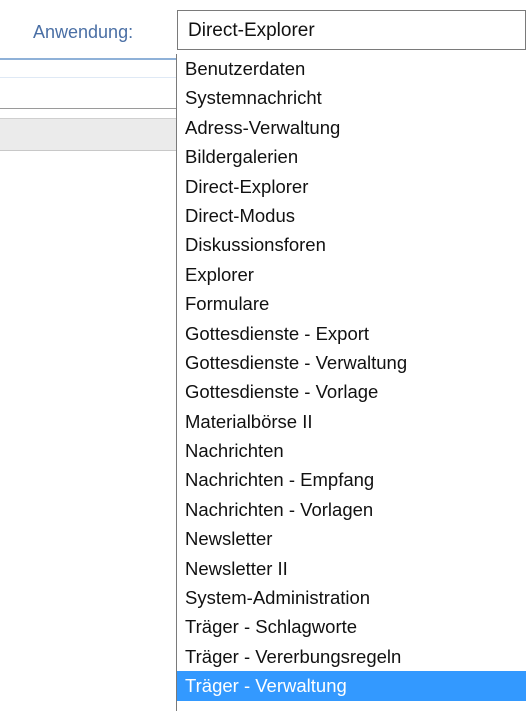  I want to click on dropdown-option: Newsletter, so click(351, 538).